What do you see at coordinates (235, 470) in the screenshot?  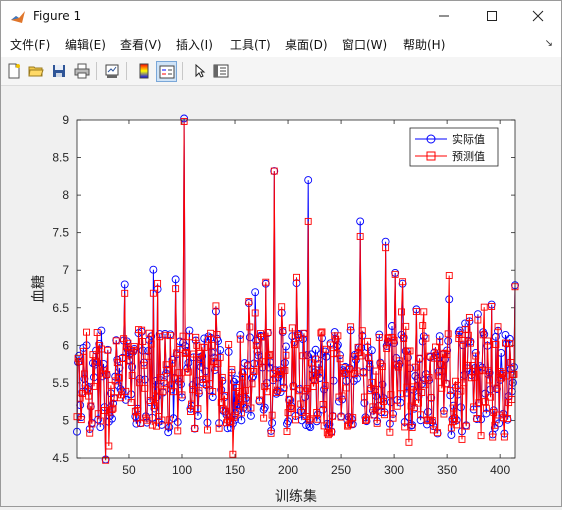 I see `x-tick-label: 150` at bounding box center [235, 470].